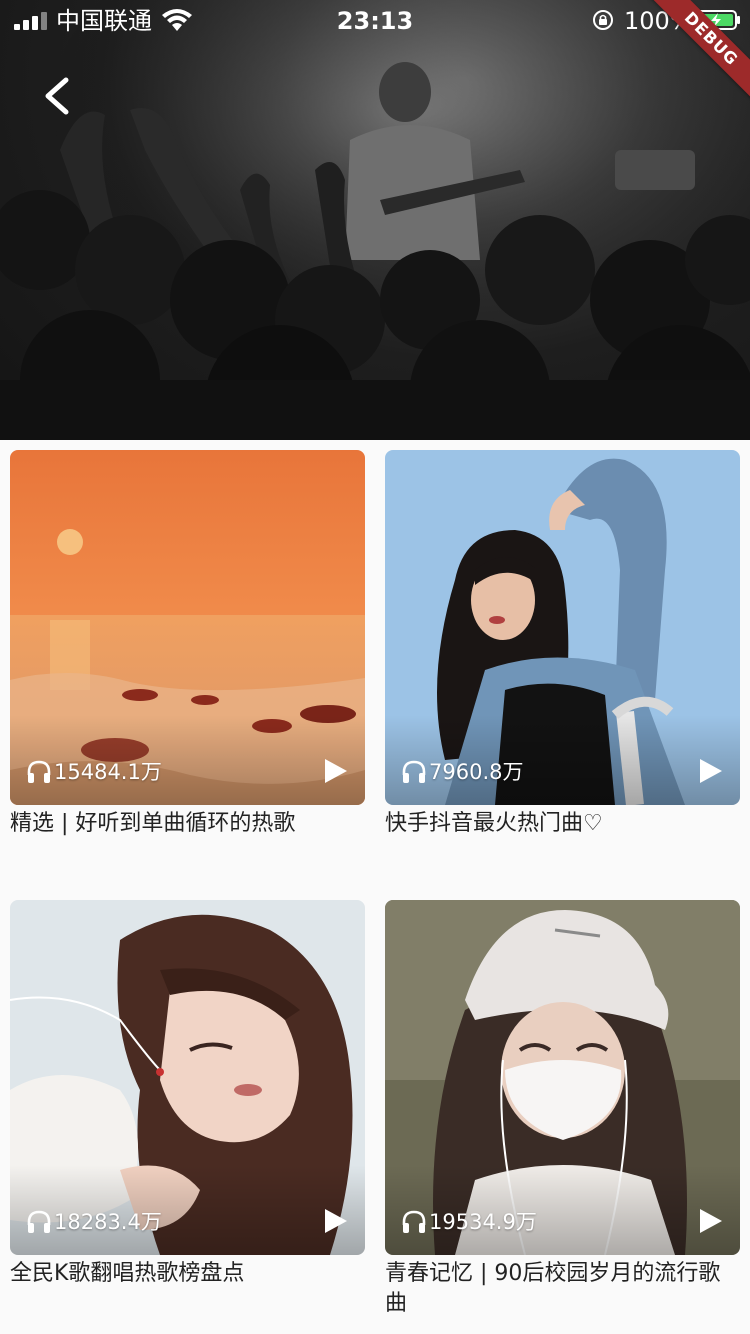  Describe the element at coordinates (562, 1289) in the screenshot. I see `playlist-title: 青春记忆 | 90后校园岁月的流行歌曲` at that location.